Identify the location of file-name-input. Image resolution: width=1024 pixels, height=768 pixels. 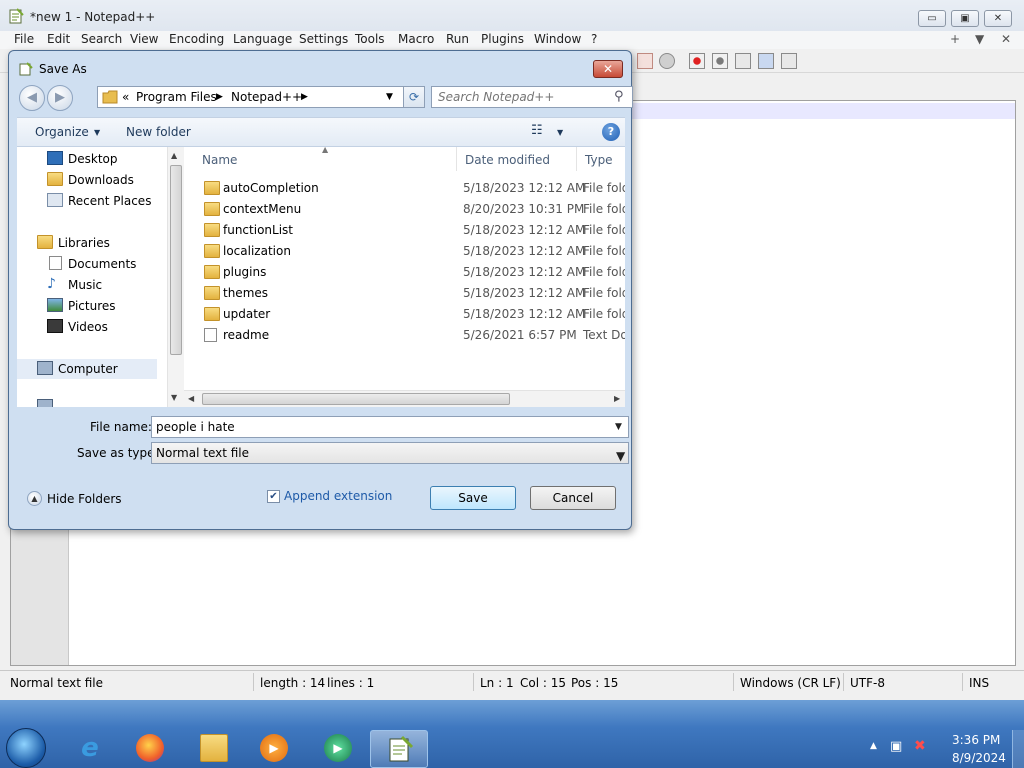
(390, 427).